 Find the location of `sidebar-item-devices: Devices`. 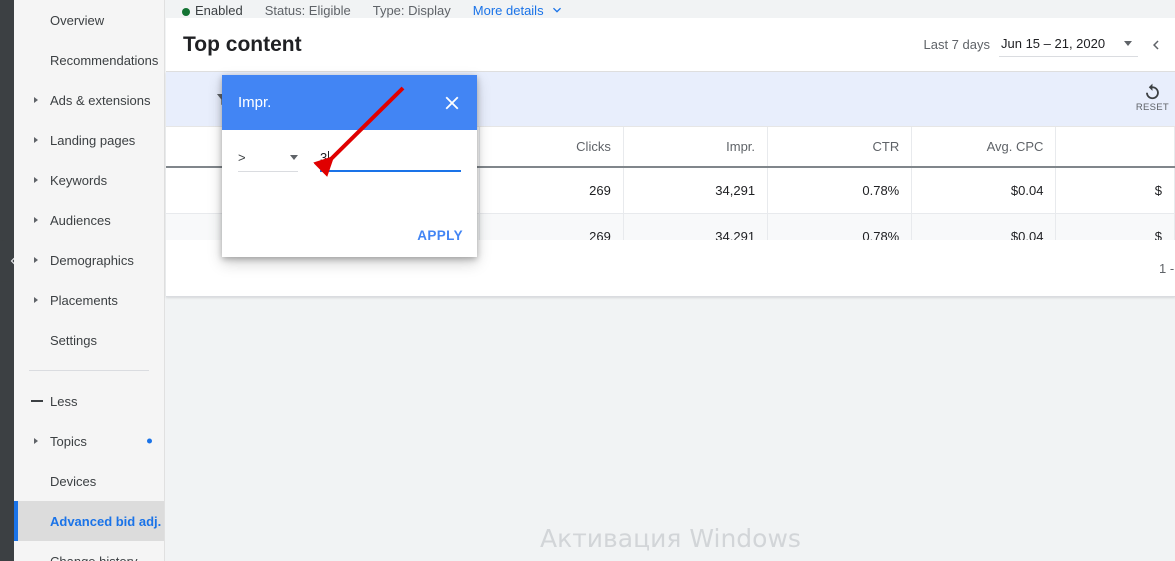

sidebar-item-devices: Devices is located at coordinates (89, 481).